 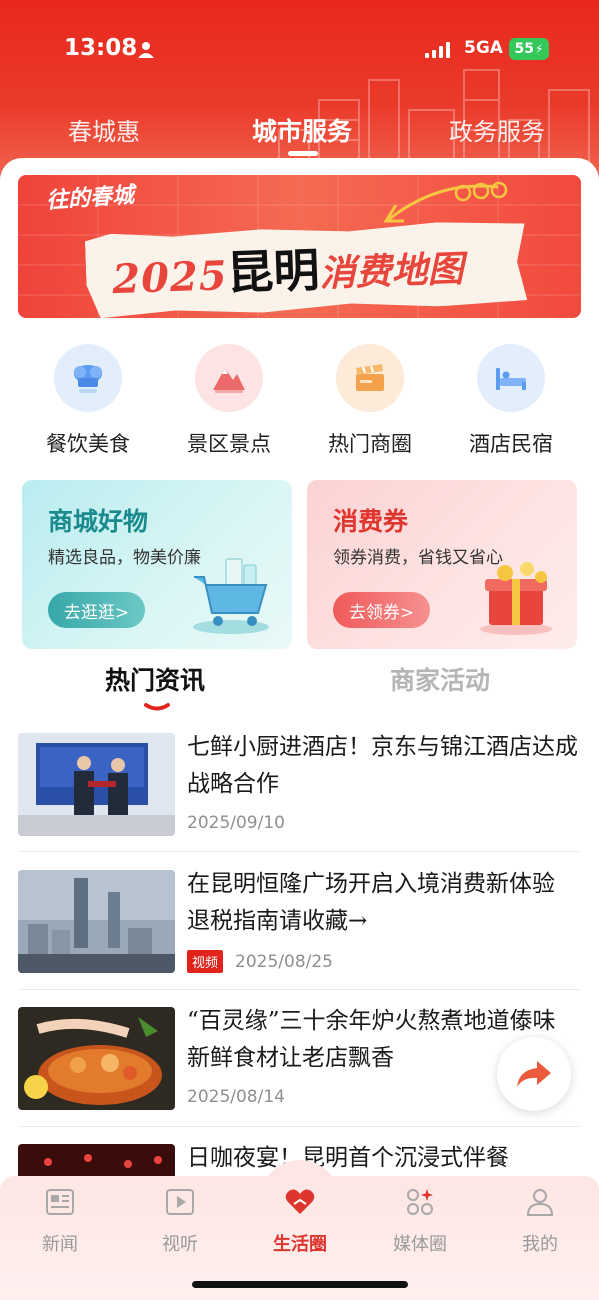 I want to click on dai-food-image, so click(x=96, y=1058).